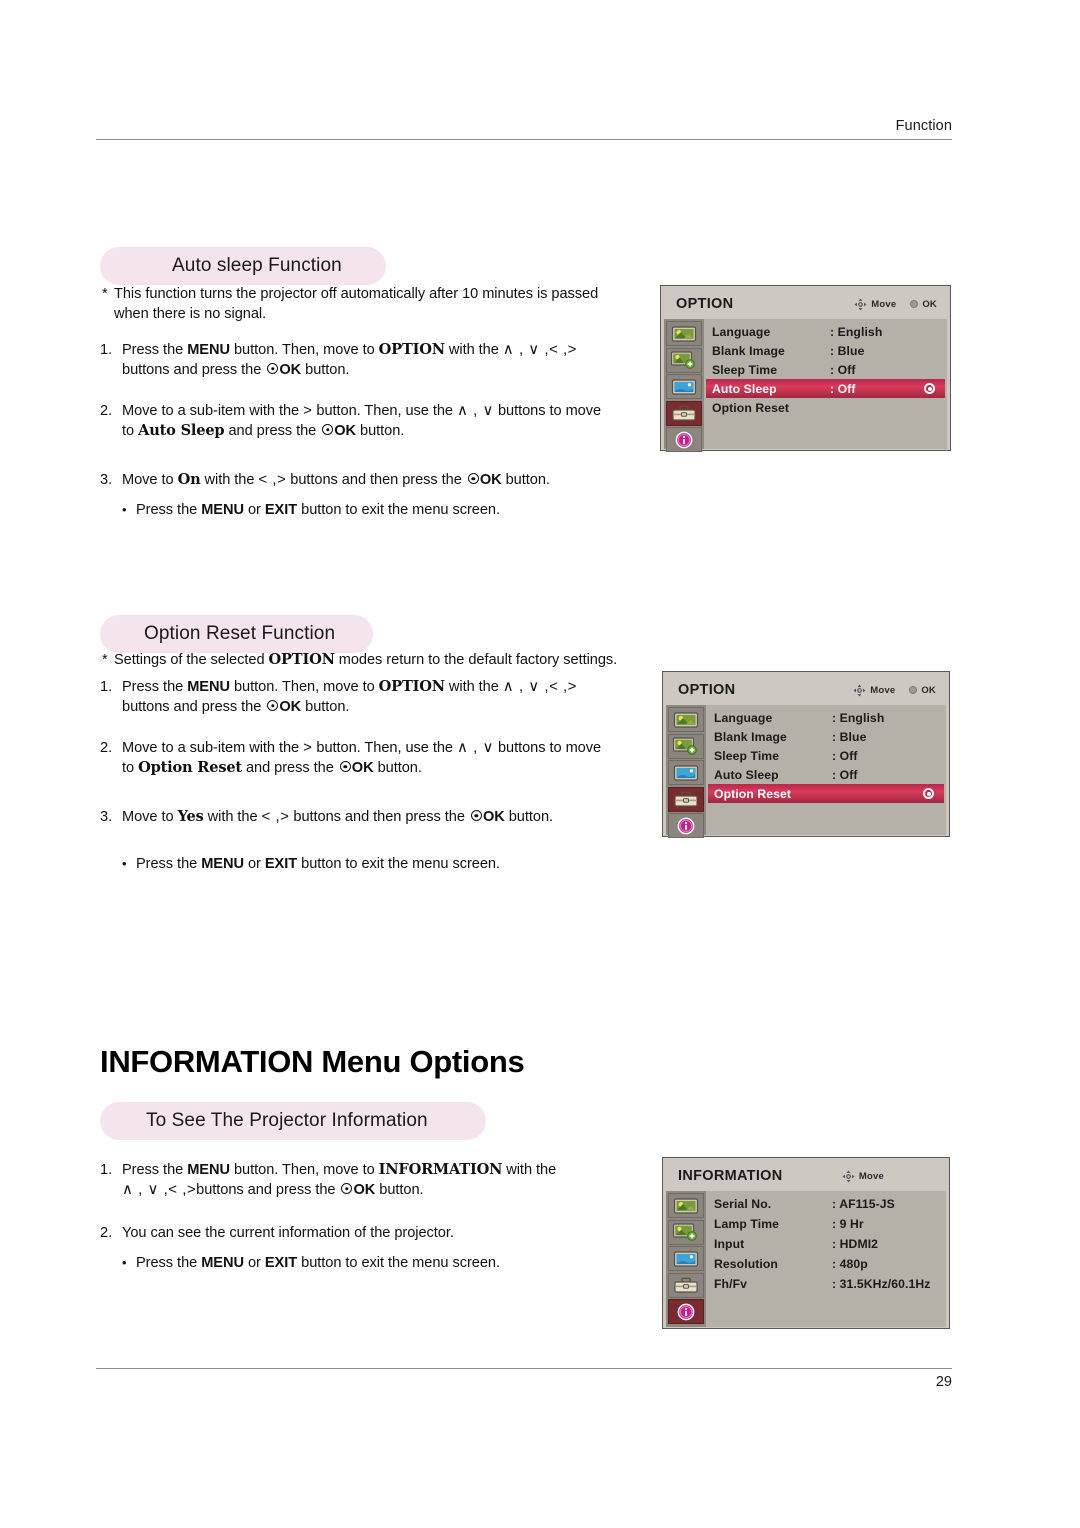 The image size is (1080, 1528). Describe the element at coordinates (913, 690) in the screenshot. I see `ok-circle-icon` at that location.